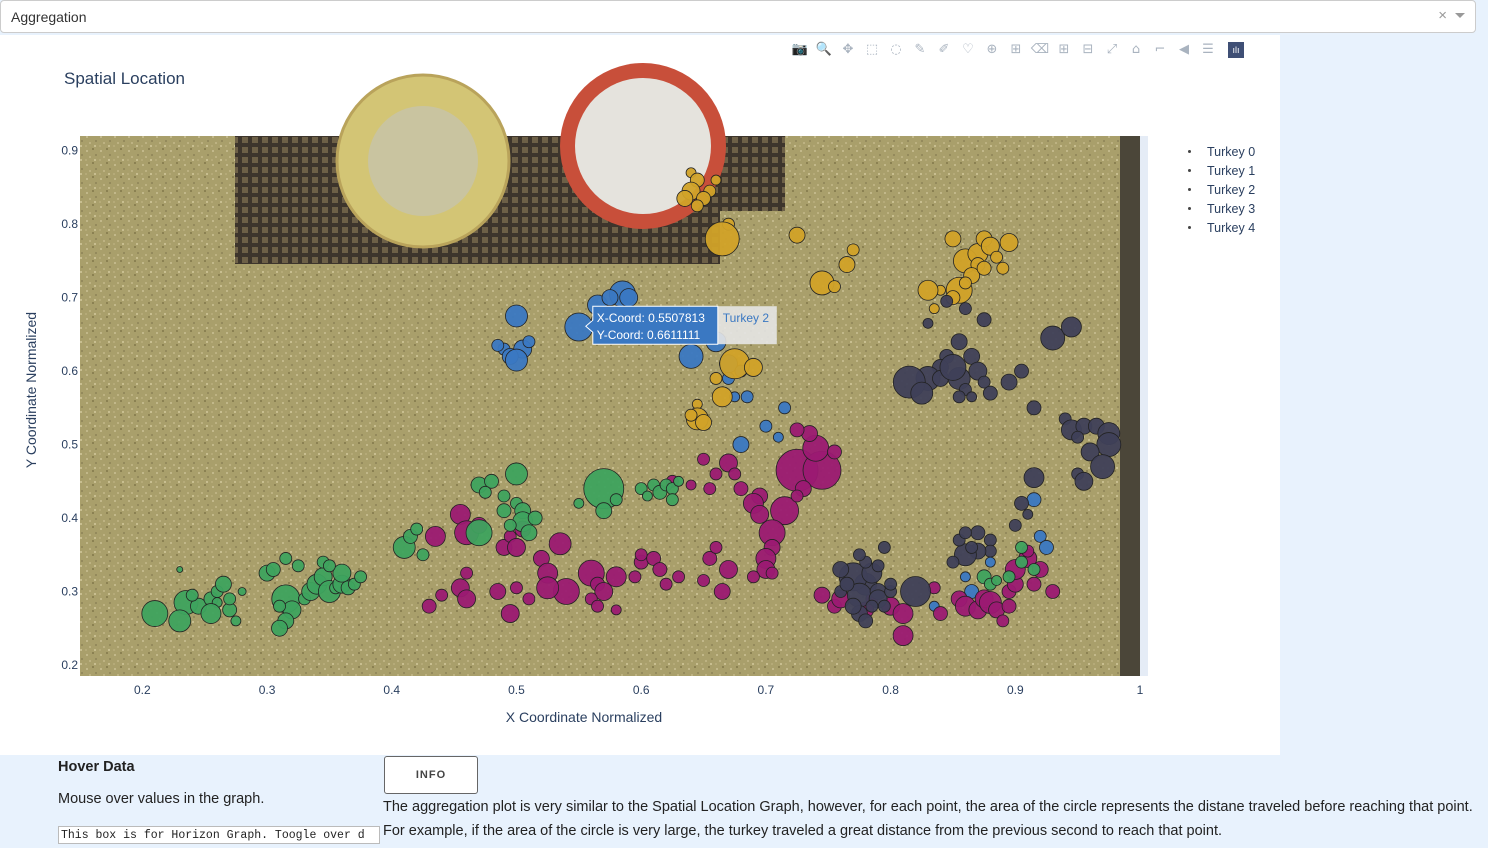 The width and height of the screenshot is (1488, 848). Describe the element at coordinates (1217, 189) in the screenshot. I see `legend-item: Turkey 2` at that location.